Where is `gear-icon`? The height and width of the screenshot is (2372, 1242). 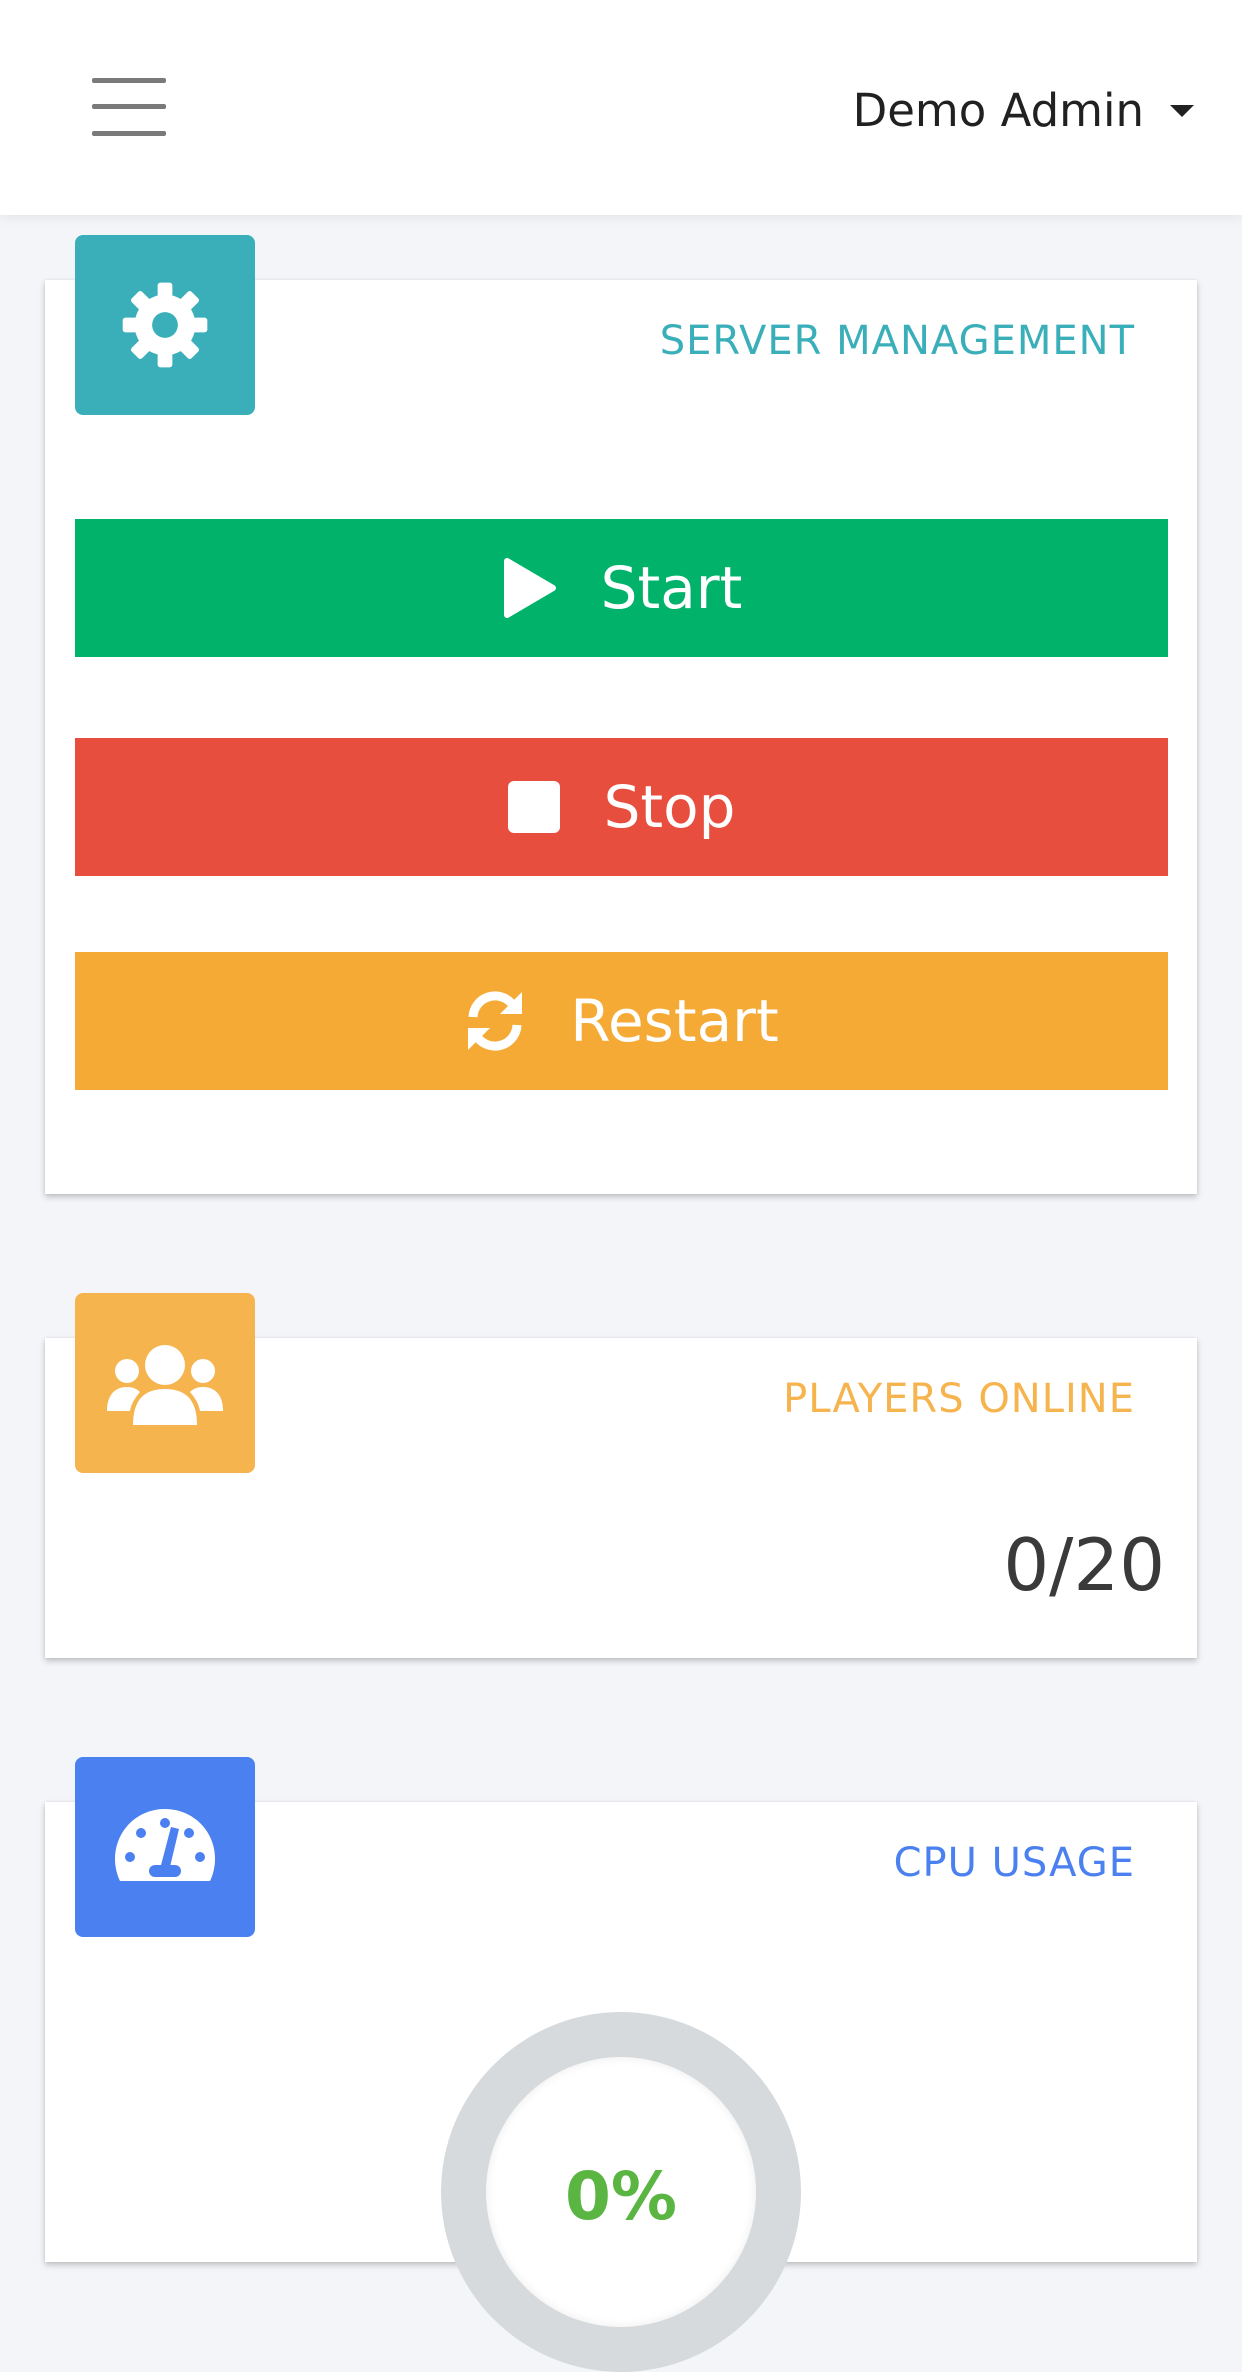
gear-icon is located at coordinates (165, 325).